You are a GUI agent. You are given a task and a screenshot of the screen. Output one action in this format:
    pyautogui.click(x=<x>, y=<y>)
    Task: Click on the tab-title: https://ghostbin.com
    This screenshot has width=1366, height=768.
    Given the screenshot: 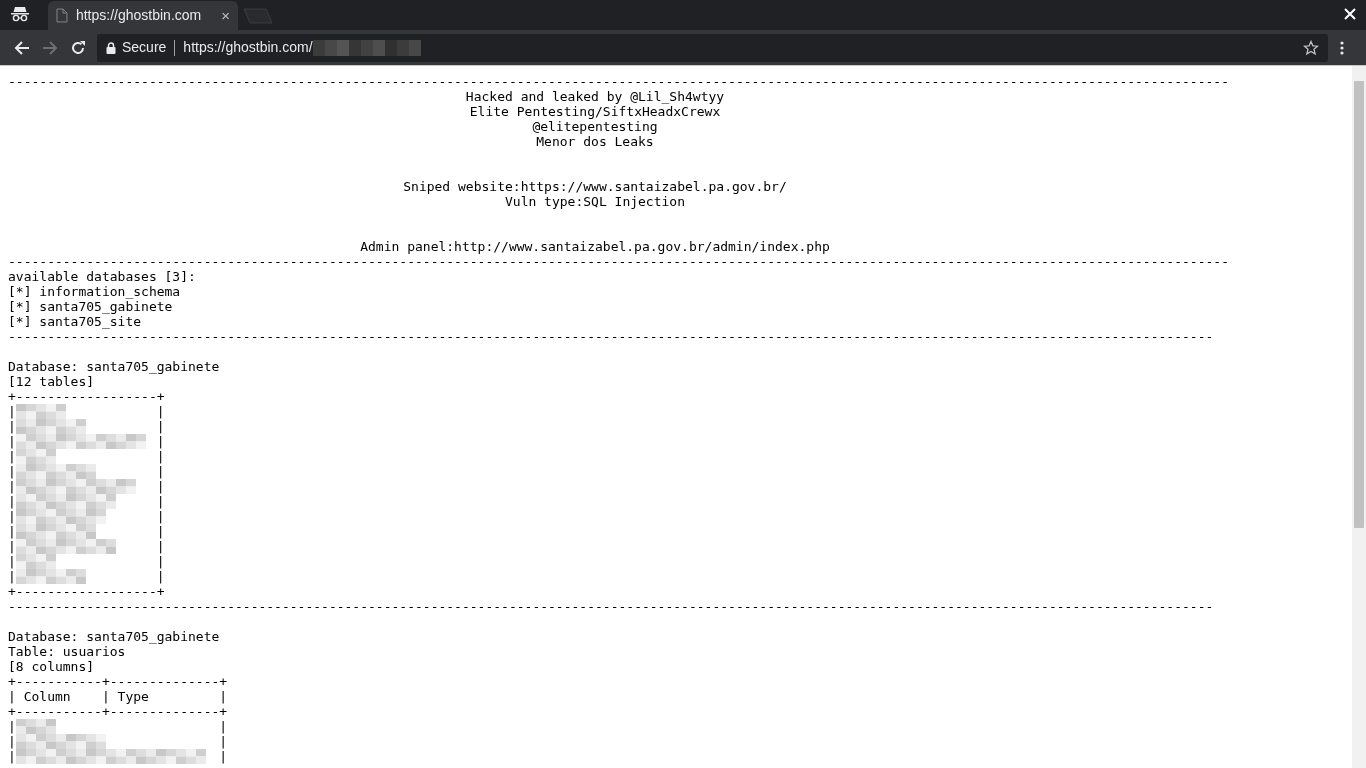 What is the action you would take?
    pyautogui.click(x=139, y=15)
    